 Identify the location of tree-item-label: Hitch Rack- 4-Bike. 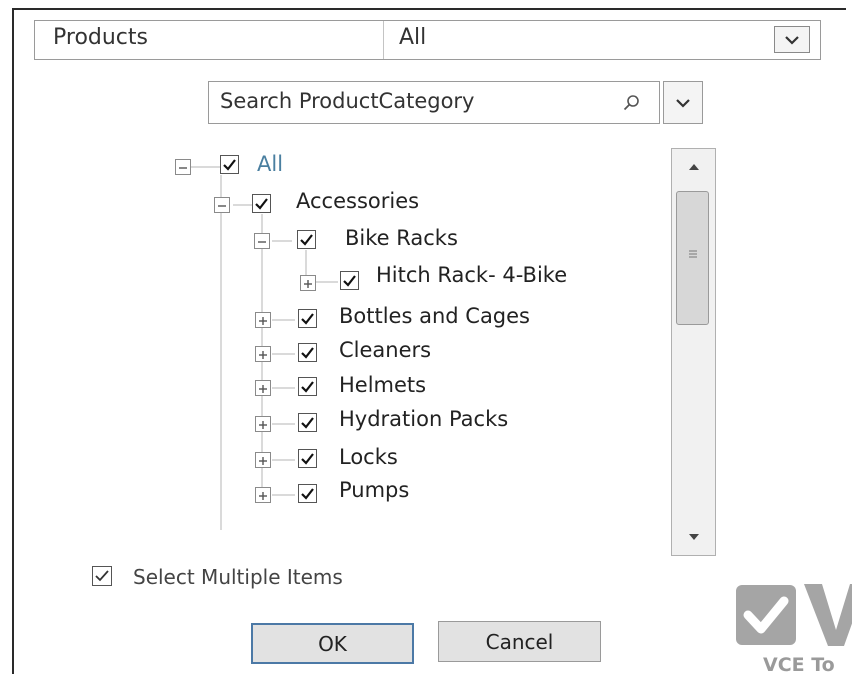
(472, 275).